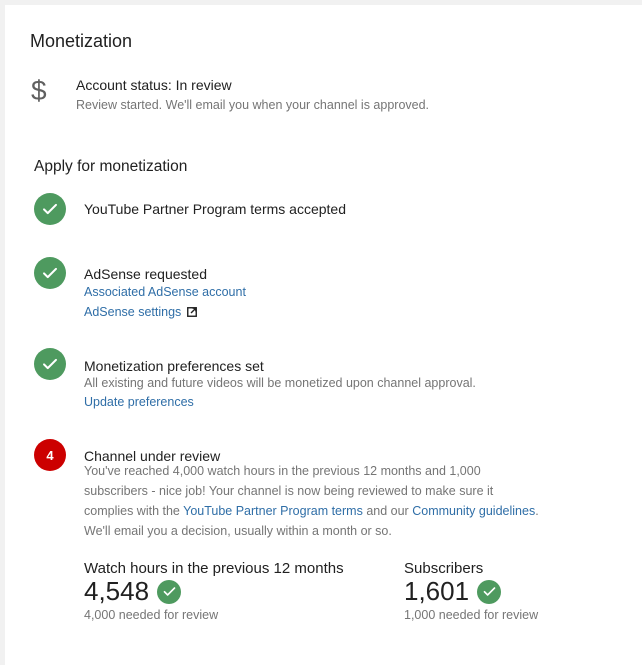 This screenshot has height=665, width=642. Describe the element at coordinates (39, 90) in the screenshot. I see `dollar-icon: $` at that location.